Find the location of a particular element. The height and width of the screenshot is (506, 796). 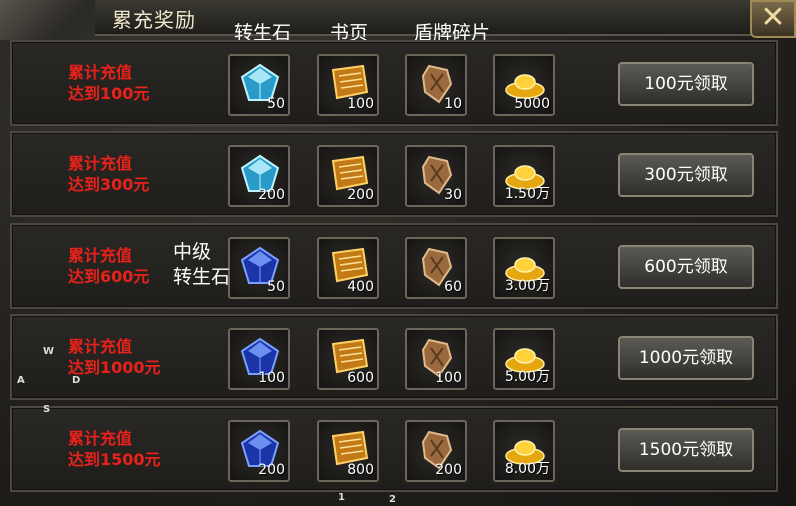

requirement-line-2: 达到300元 is located at coordinates (109, 184).